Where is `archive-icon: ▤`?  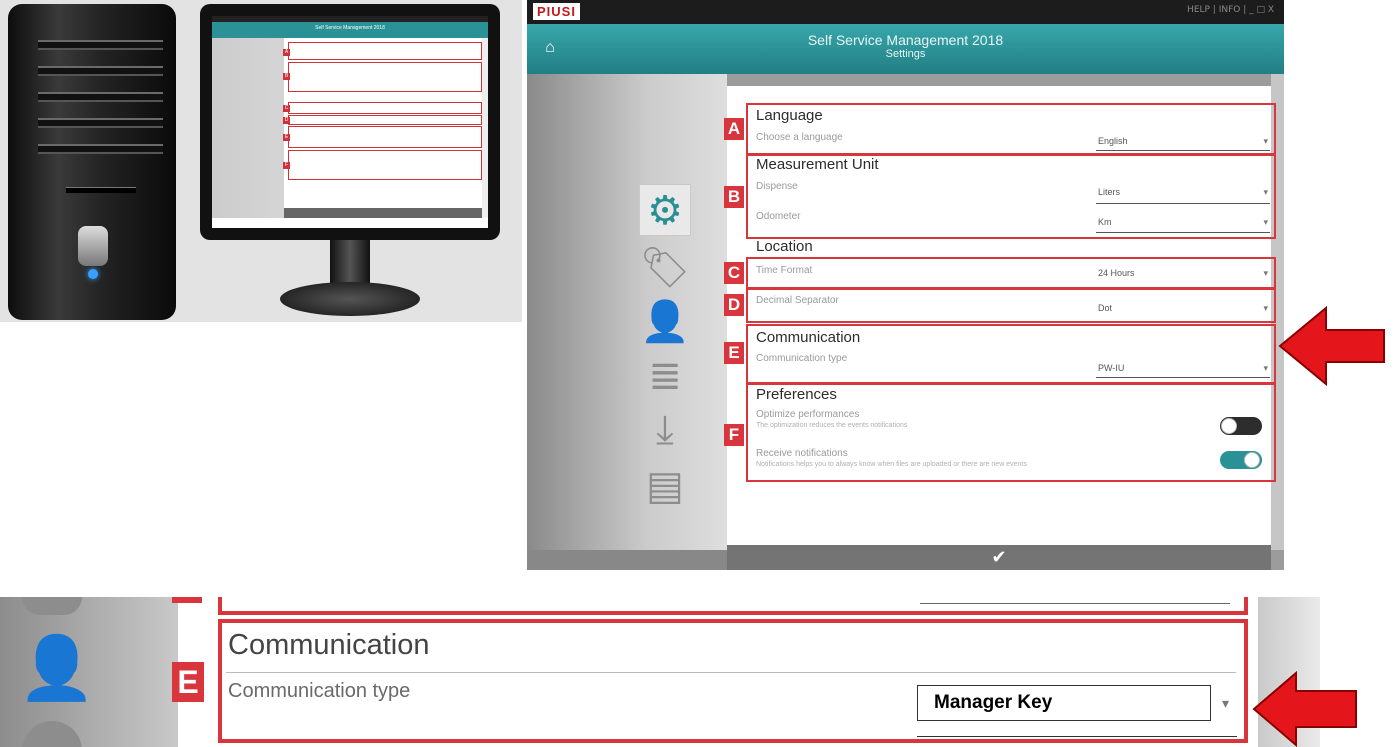 archive-icon: ▤ is located at coordinates (665, 486).